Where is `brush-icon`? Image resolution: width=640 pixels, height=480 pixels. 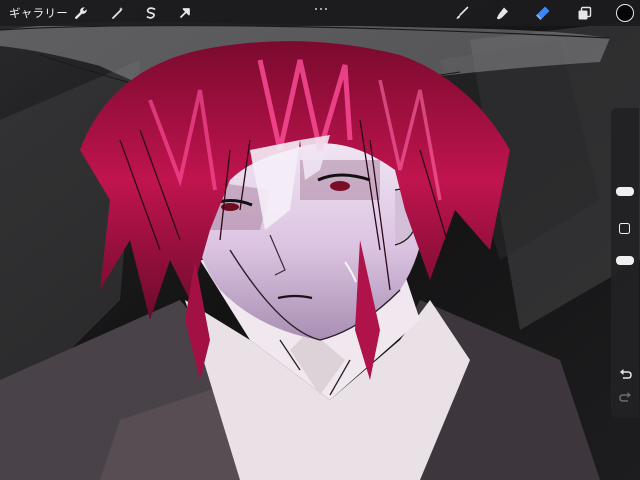 brush-icon is located at coordinates (461, 13).